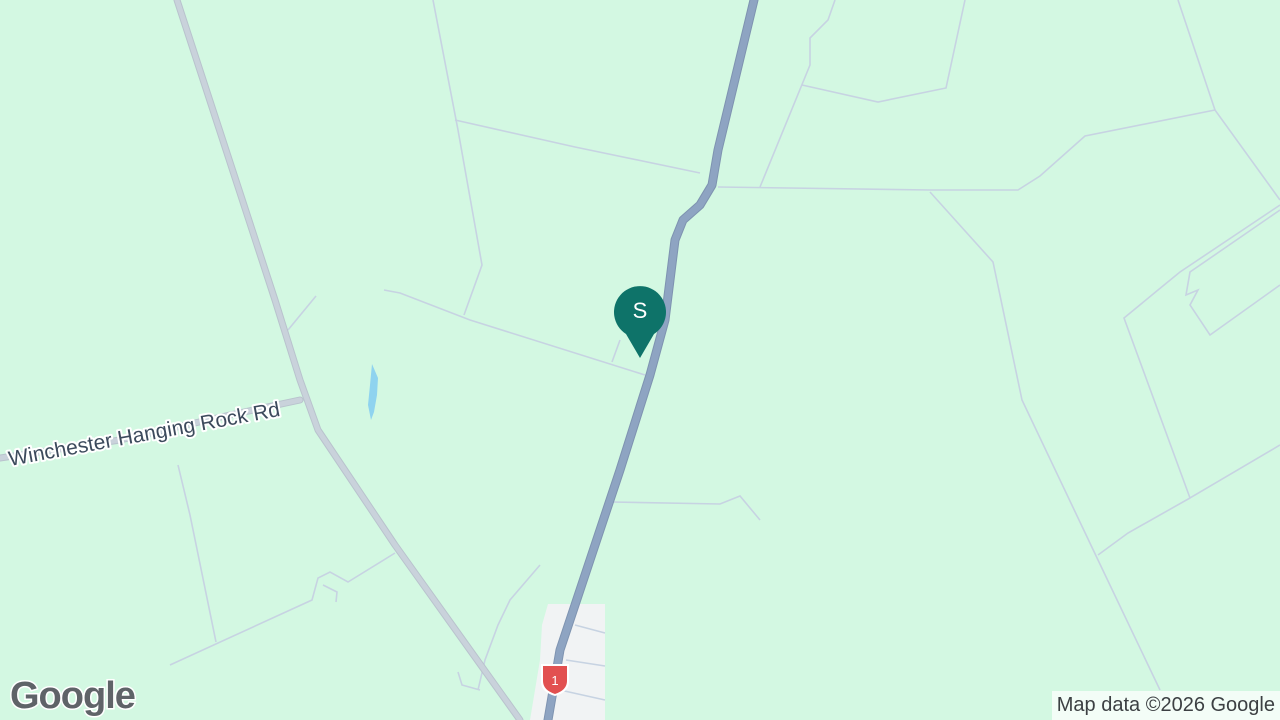 The image size is (1280, 720). I want to click on map-attribution: Map data ©2026 Google, so click(1165, 705).